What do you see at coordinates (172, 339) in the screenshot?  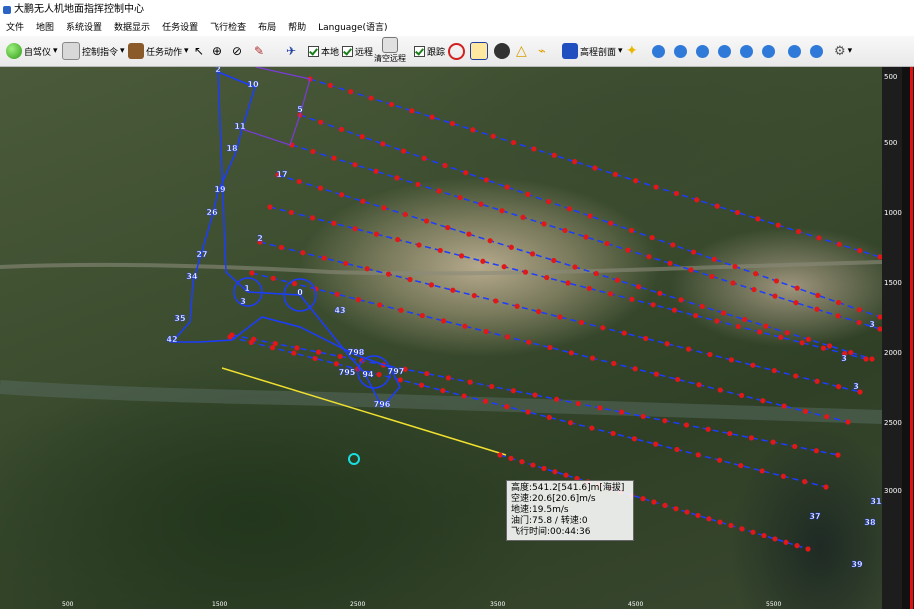 I see `waypoint-label: 42` at bounding box center [172, 339].